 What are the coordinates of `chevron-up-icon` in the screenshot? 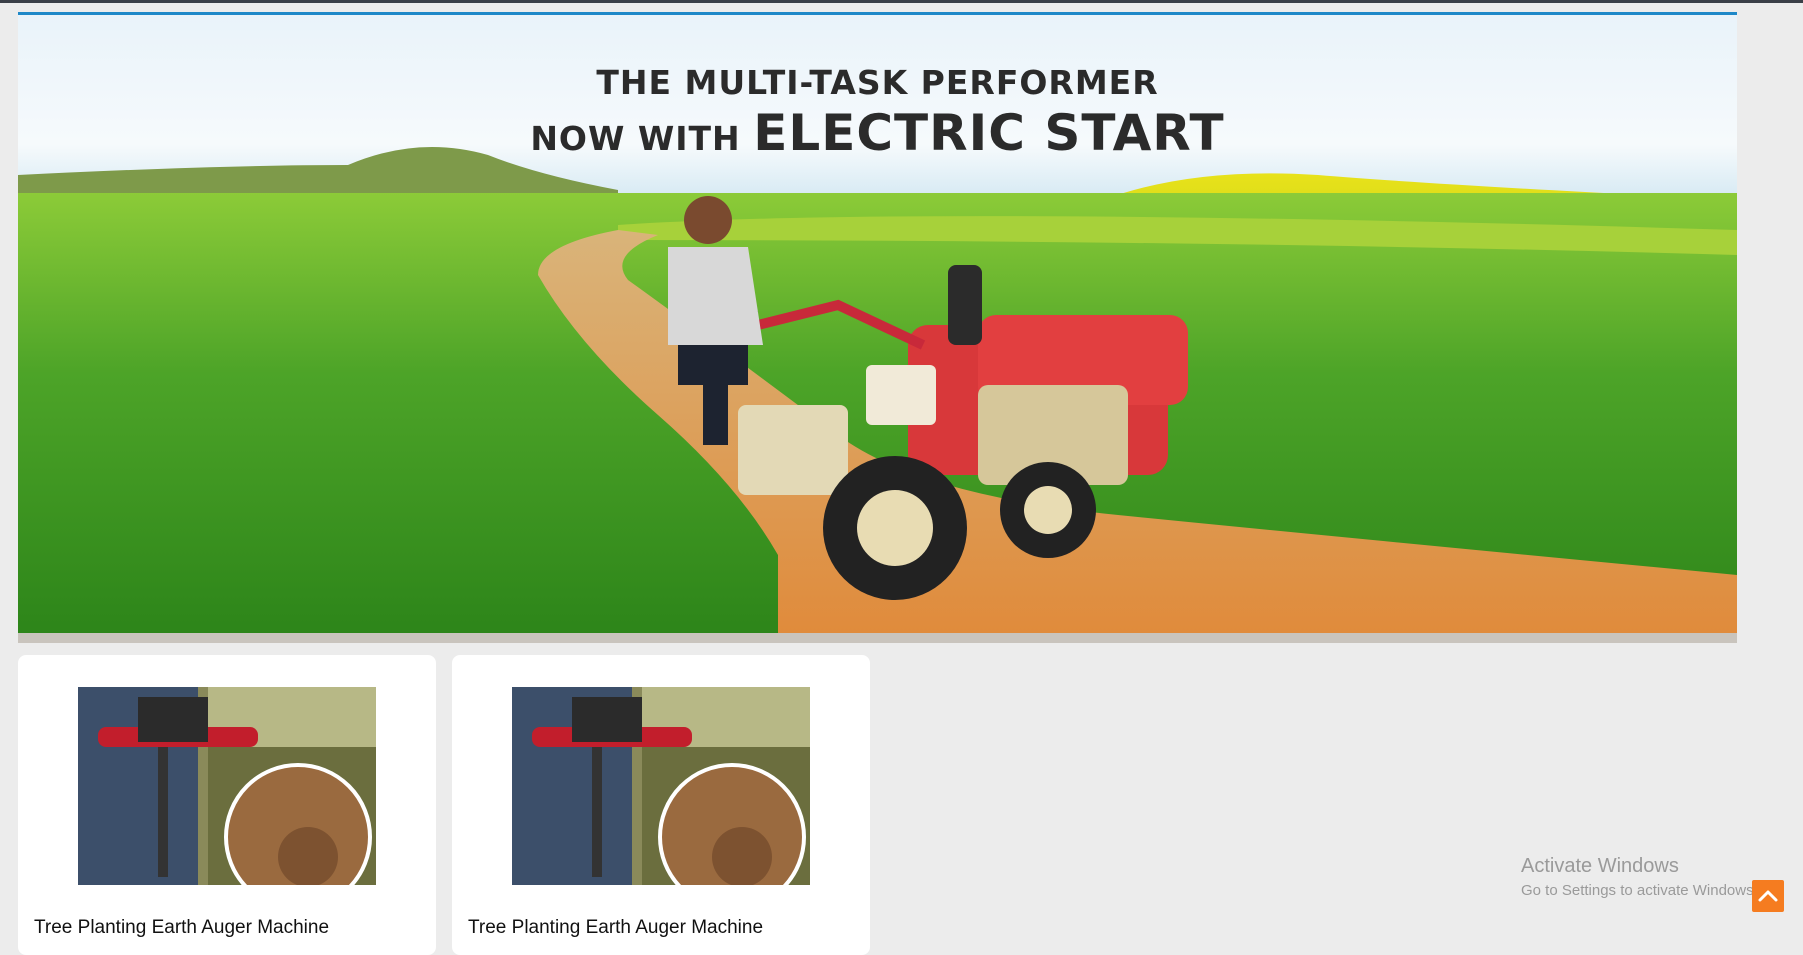 It's located at (1768, 896).